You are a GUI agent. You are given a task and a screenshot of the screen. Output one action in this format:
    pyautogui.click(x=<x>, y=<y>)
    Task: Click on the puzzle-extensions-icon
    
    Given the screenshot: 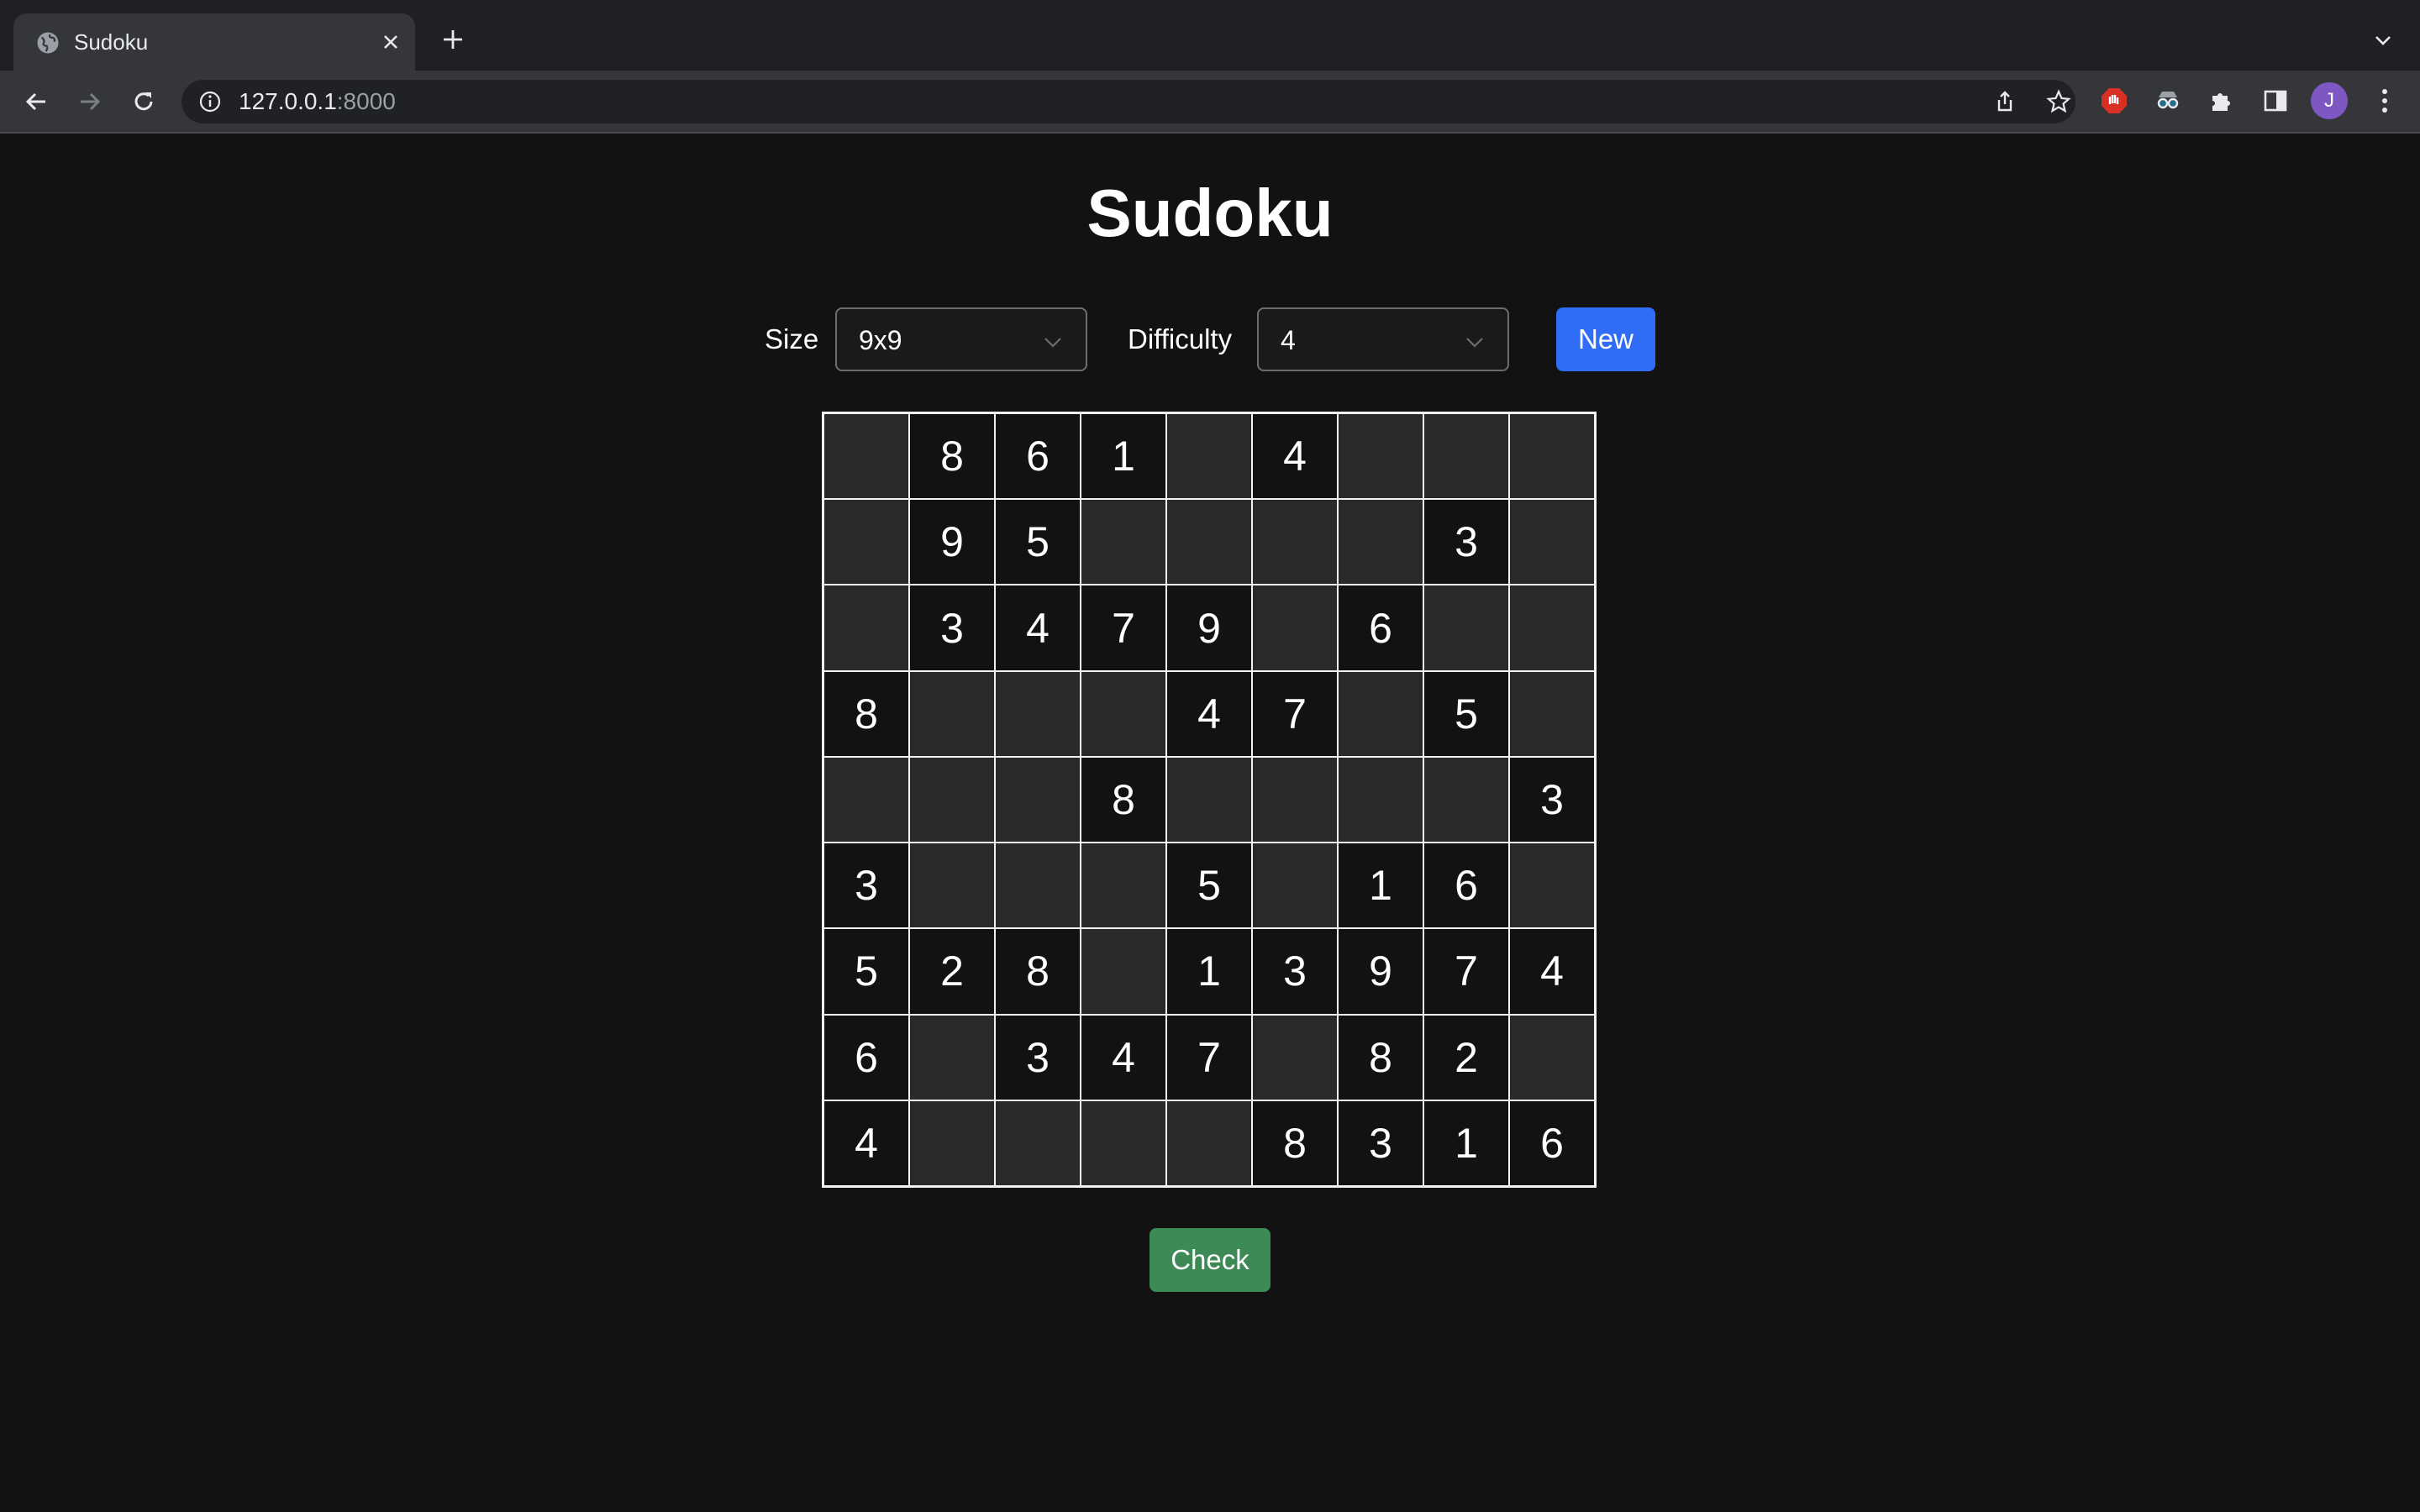 What is the action you would take?
    pyautogui.click(x=2221, y=101)
    